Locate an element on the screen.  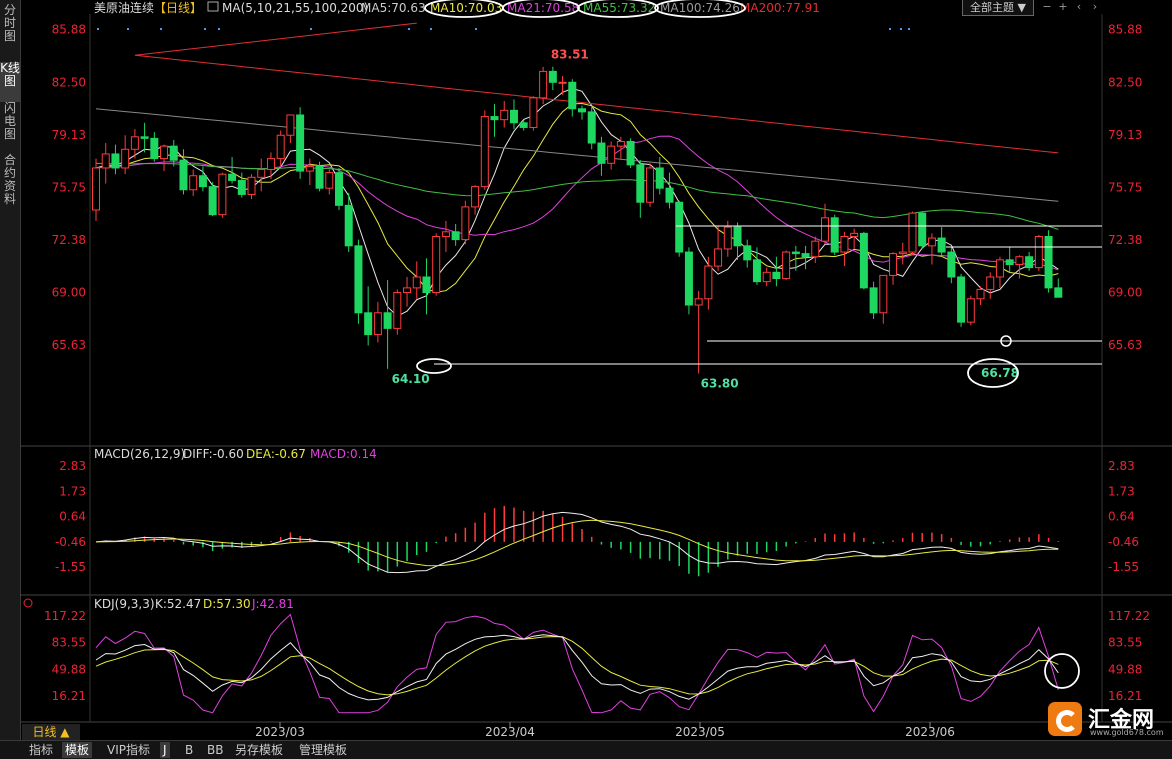
tab-bb: BB is located at coordinates (215, 750).